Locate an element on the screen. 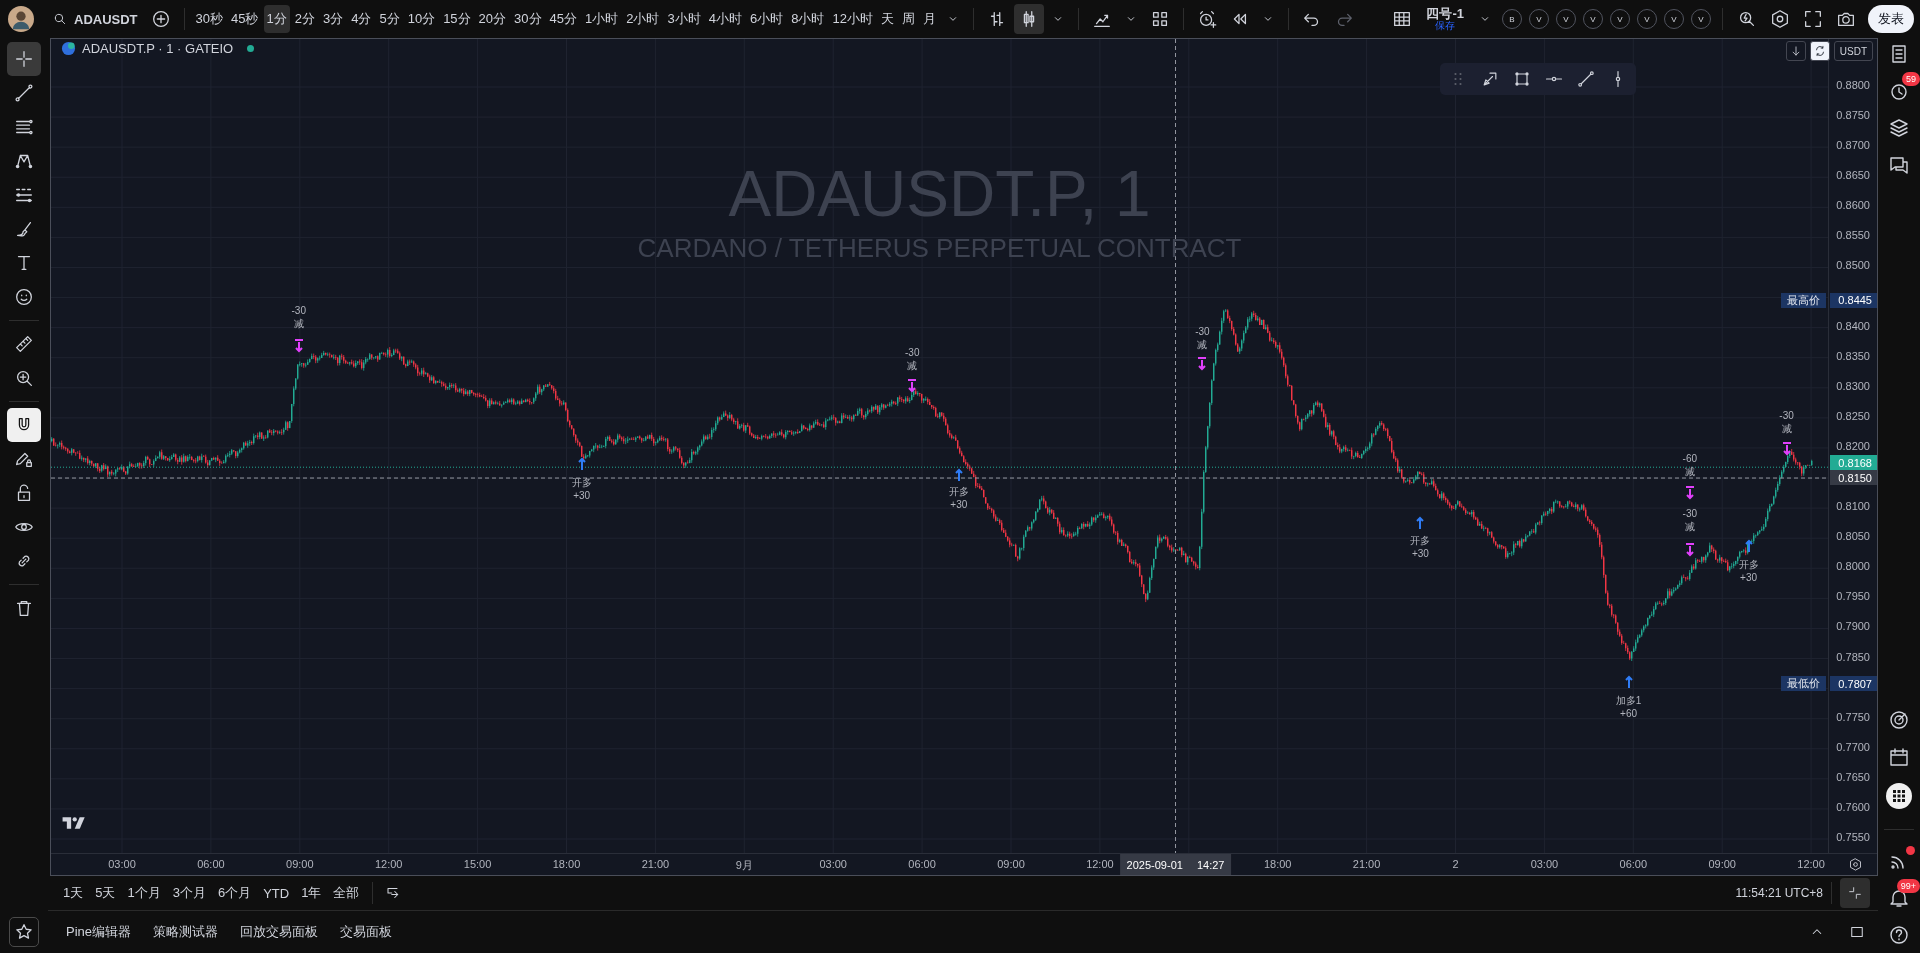  price-tick: 0.7600 is located at coordinates (1853, 806).